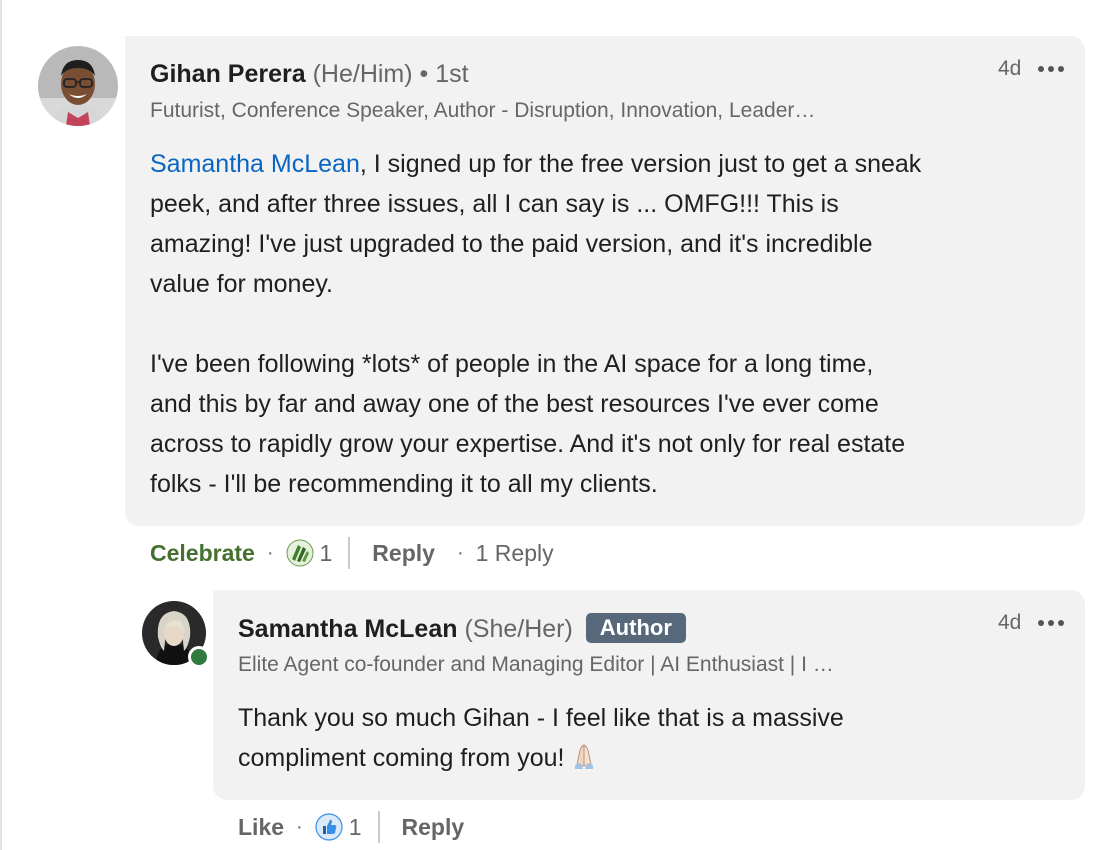 This screenshot has width=1108, height=850. What do you see at coordinates (300, 553) in the screenshot?
I see `celebrate-icon` at bounding box center [300, 553].